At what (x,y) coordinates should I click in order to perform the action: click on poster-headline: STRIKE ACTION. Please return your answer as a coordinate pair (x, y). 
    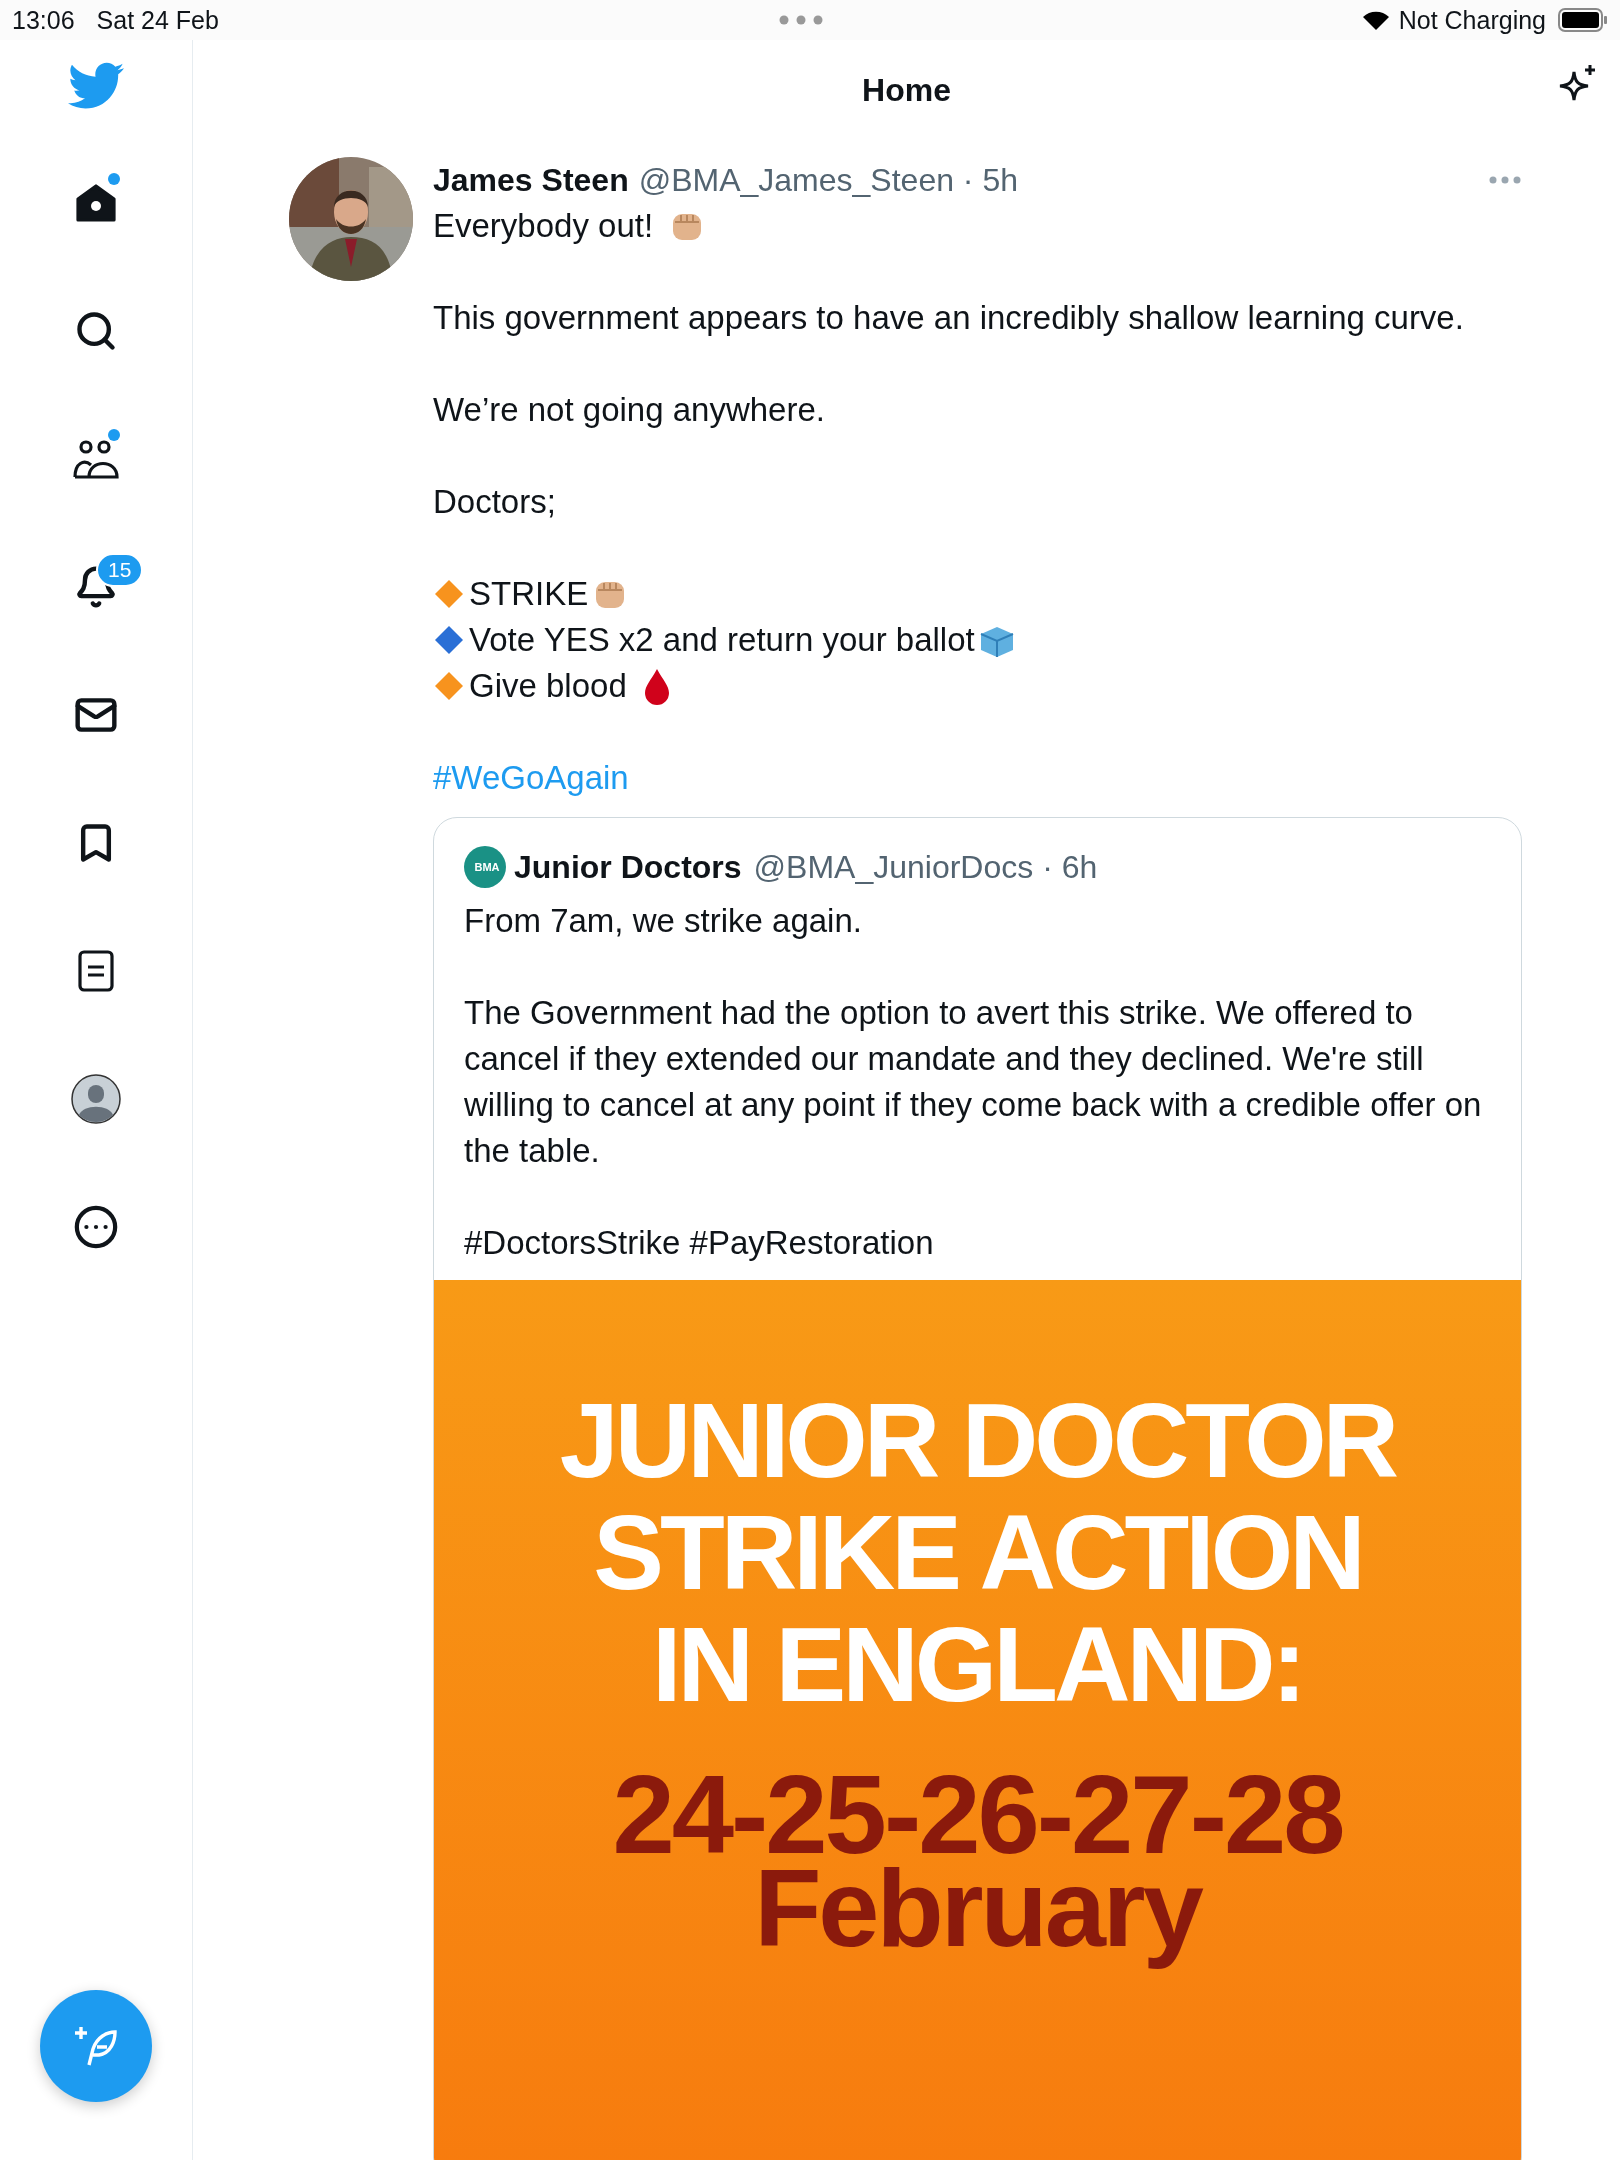
    Looking at the image, I should click on (977, 1552).